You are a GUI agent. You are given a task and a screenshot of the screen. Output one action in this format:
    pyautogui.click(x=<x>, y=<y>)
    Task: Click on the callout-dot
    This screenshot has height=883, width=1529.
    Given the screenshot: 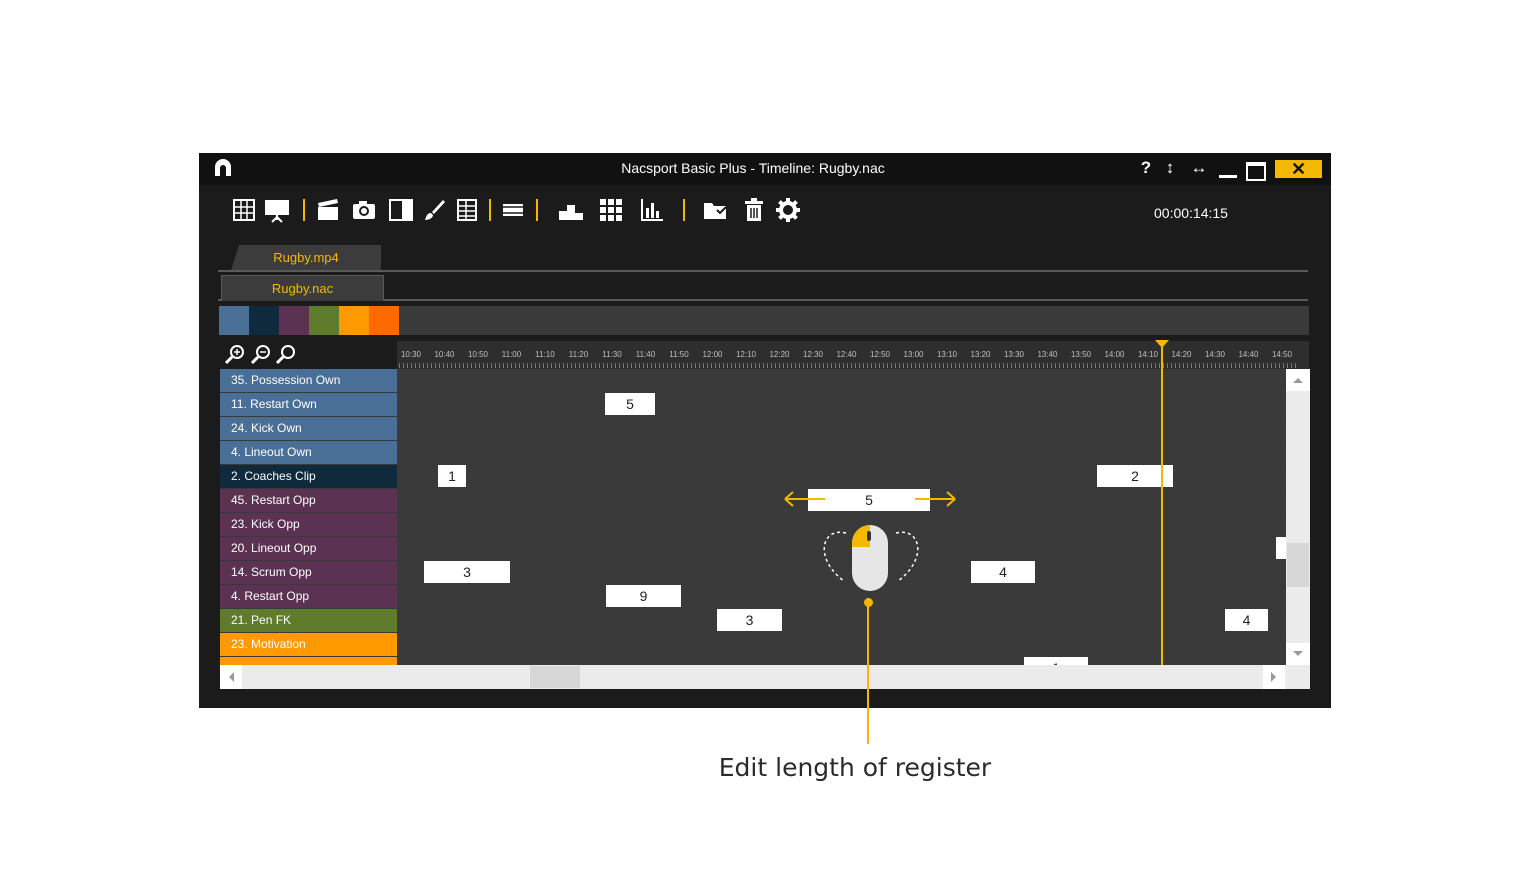 What is the action you would take?
    pyautogui.click(x=868, y=602)
    